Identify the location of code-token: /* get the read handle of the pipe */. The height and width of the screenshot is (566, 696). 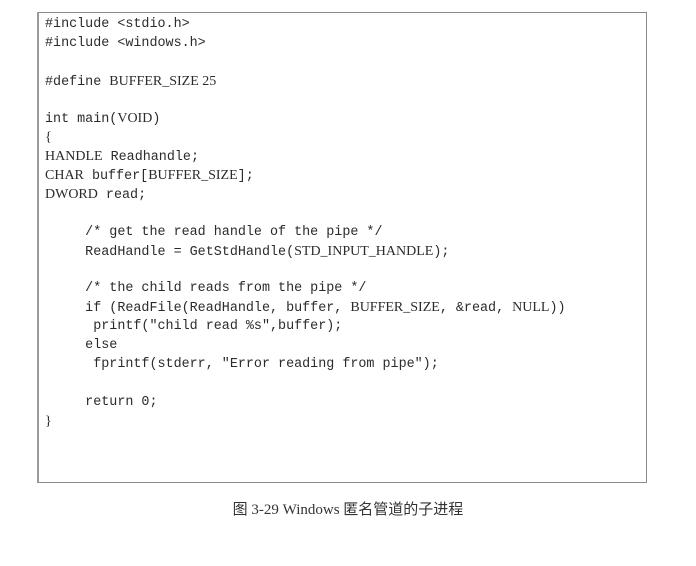
(214, 232).